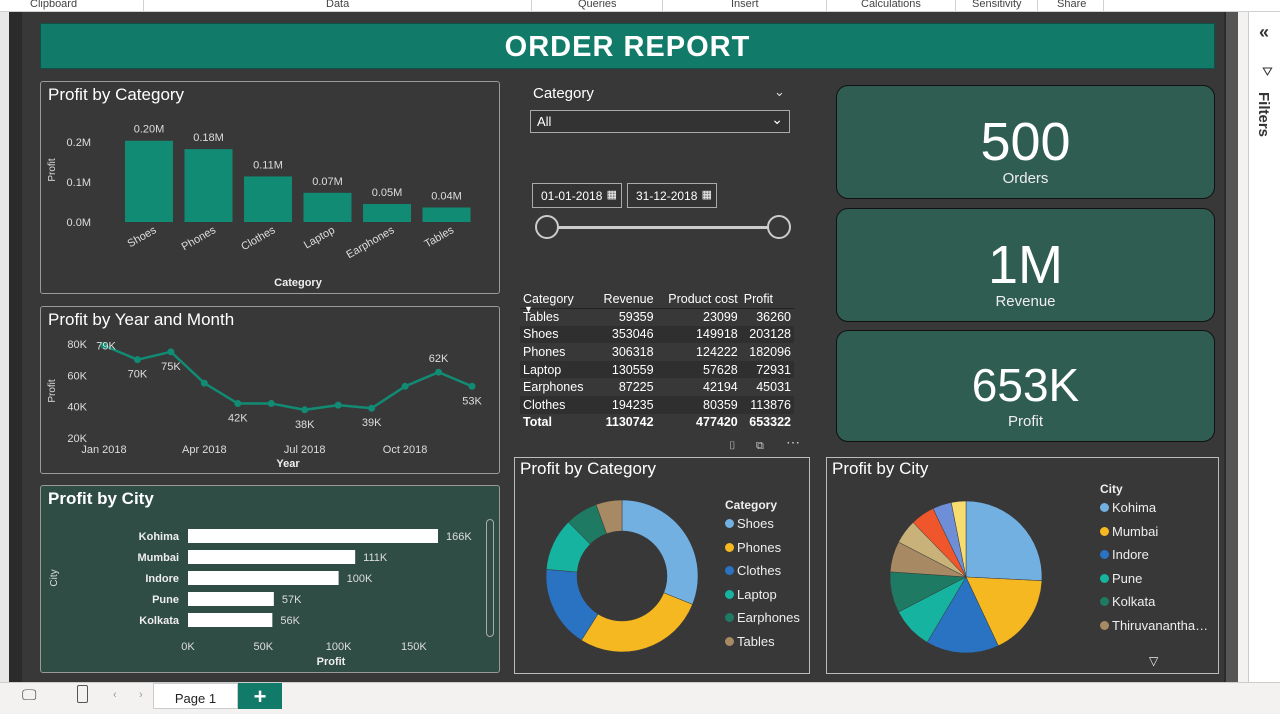 This screenshot has height=714, width=1280. Describe the element at coordinates (195, 696) in the screenshot. I see `page-tab: Page 1` at that location.